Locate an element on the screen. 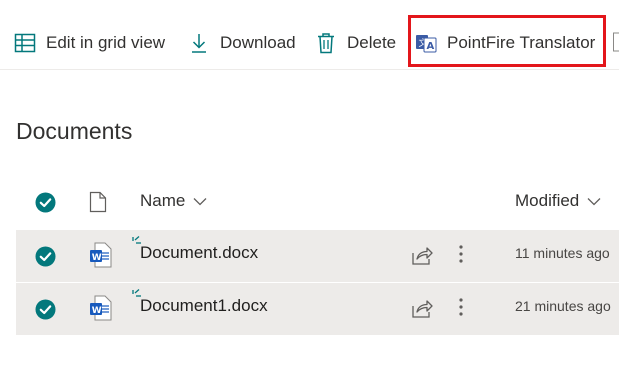 This screenshot has width=619, height=389. table-row: W Document1.docx 21 minutes ago is located at coordinates (317, 309).